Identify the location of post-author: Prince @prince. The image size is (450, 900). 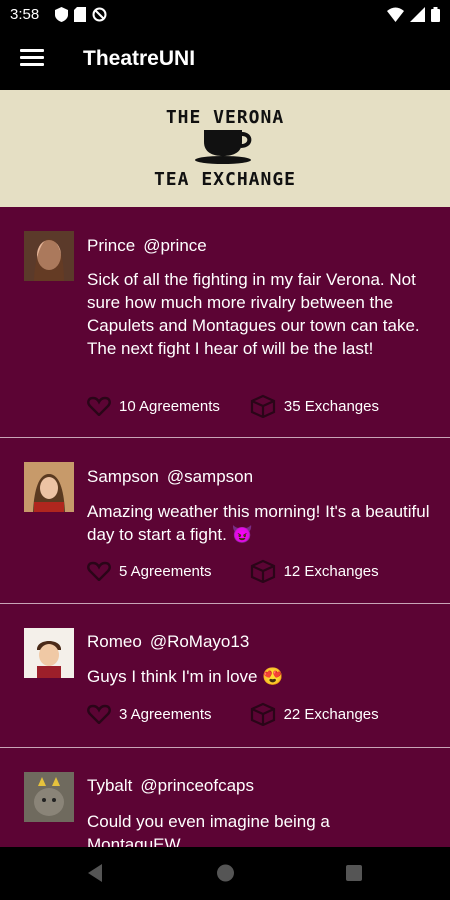
(147, 246).